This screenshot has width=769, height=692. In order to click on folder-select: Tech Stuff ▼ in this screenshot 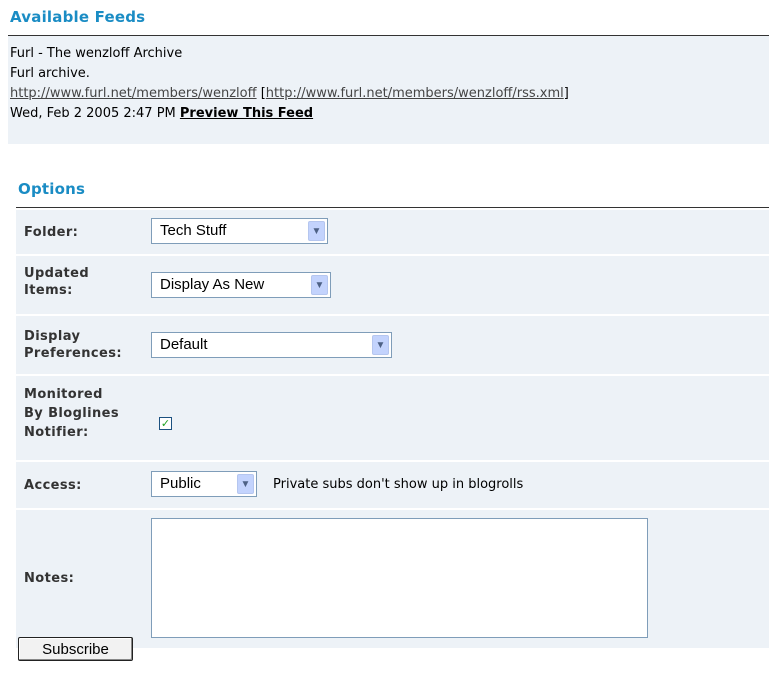, I will do `click(239, 231)`.